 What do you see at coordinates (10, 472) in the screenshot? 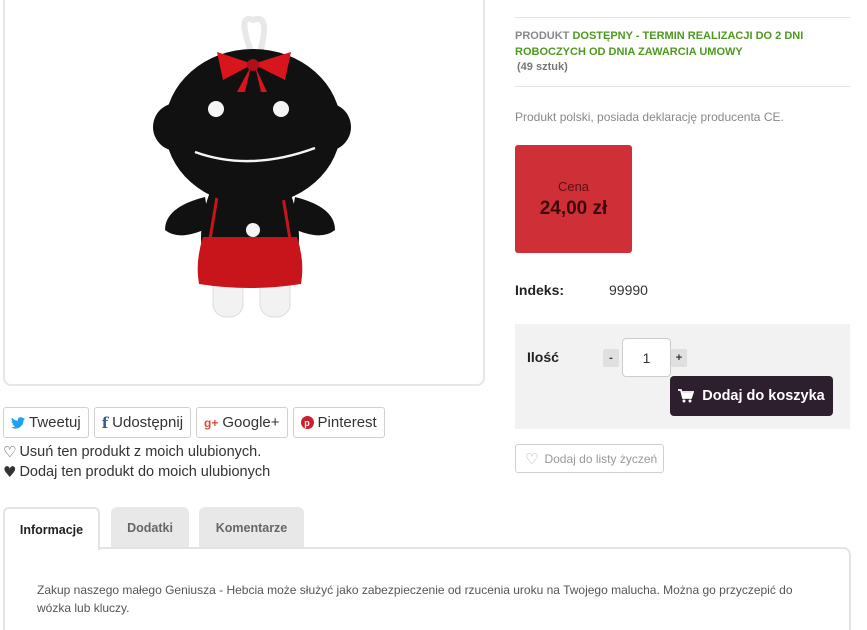
I see `heart-filled-icon: ♥` at bounding box center [10, 472].